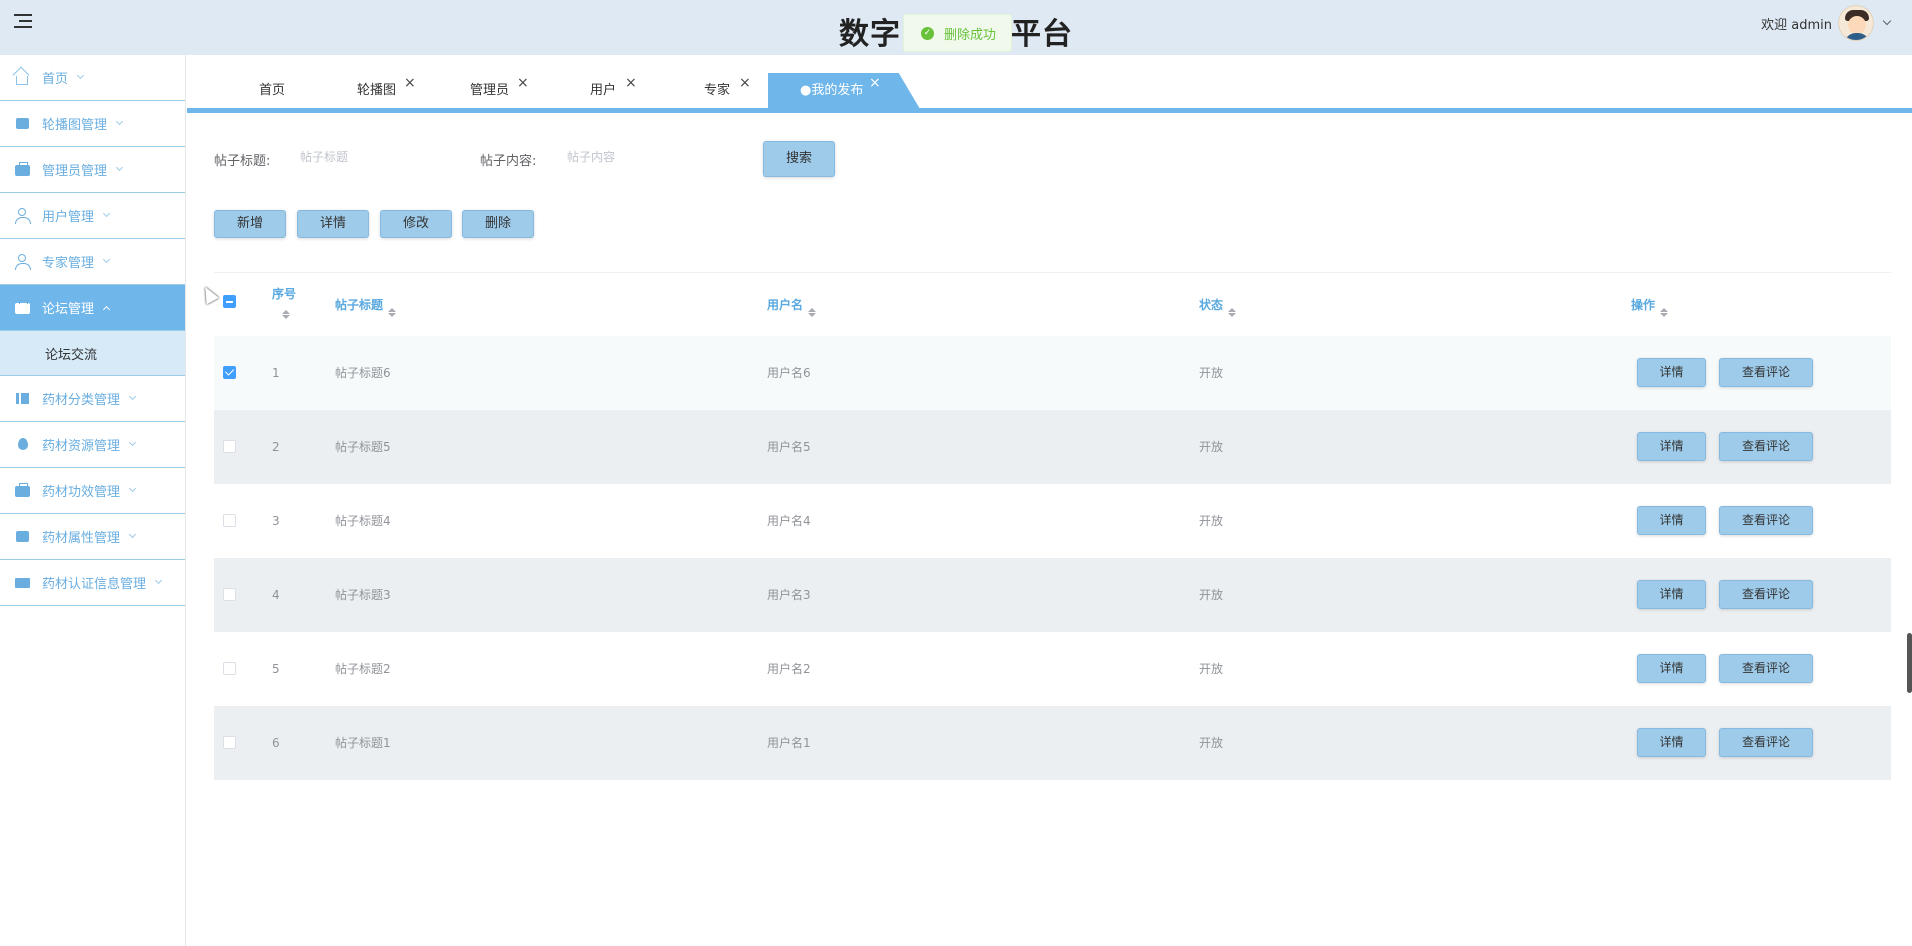 The height and width of the screenshot is (946, 1912). Describe the element at coordinates (250, 224) in the screenshot. I see `add-button: 新增` at that location.